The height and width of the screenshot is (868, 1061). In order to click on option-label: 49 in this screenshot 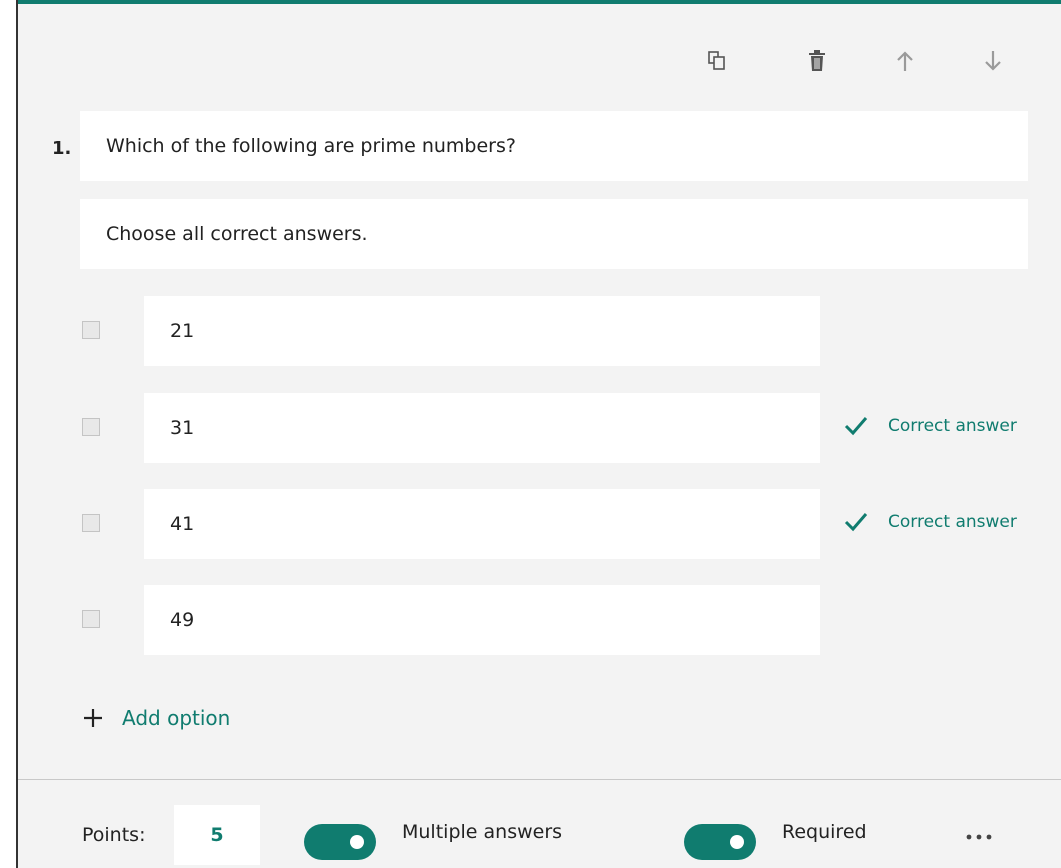, I will do `click(182, 620)`.